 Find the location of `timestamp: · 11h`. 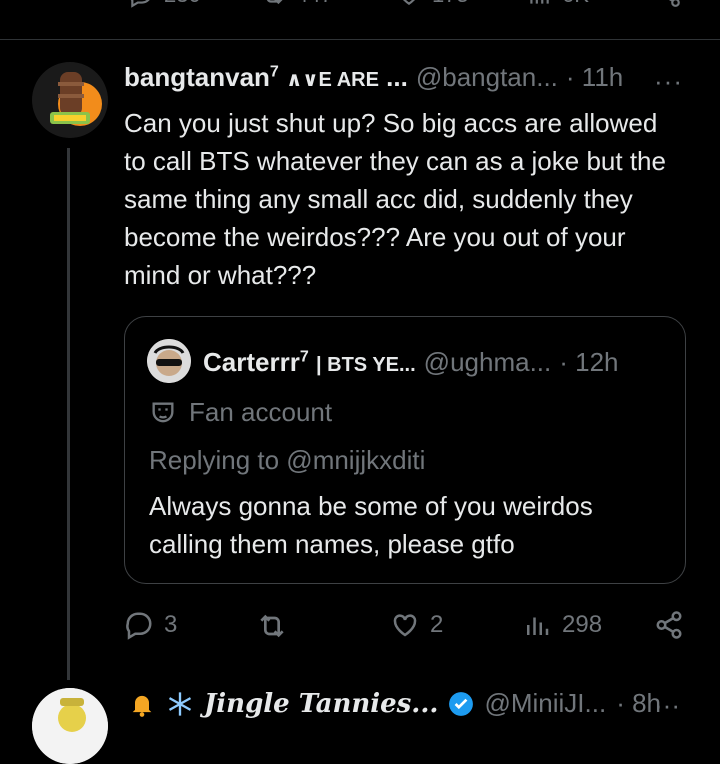

timestamp: · 11h is located at coordinates (594, 77).